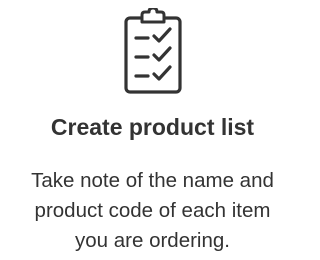 Image resolution: width=320 pixels, height=260 pixels. Describe the element at coordinates (152, 240) in the screenshot. I see `description-line: you are ordering.` at that location.